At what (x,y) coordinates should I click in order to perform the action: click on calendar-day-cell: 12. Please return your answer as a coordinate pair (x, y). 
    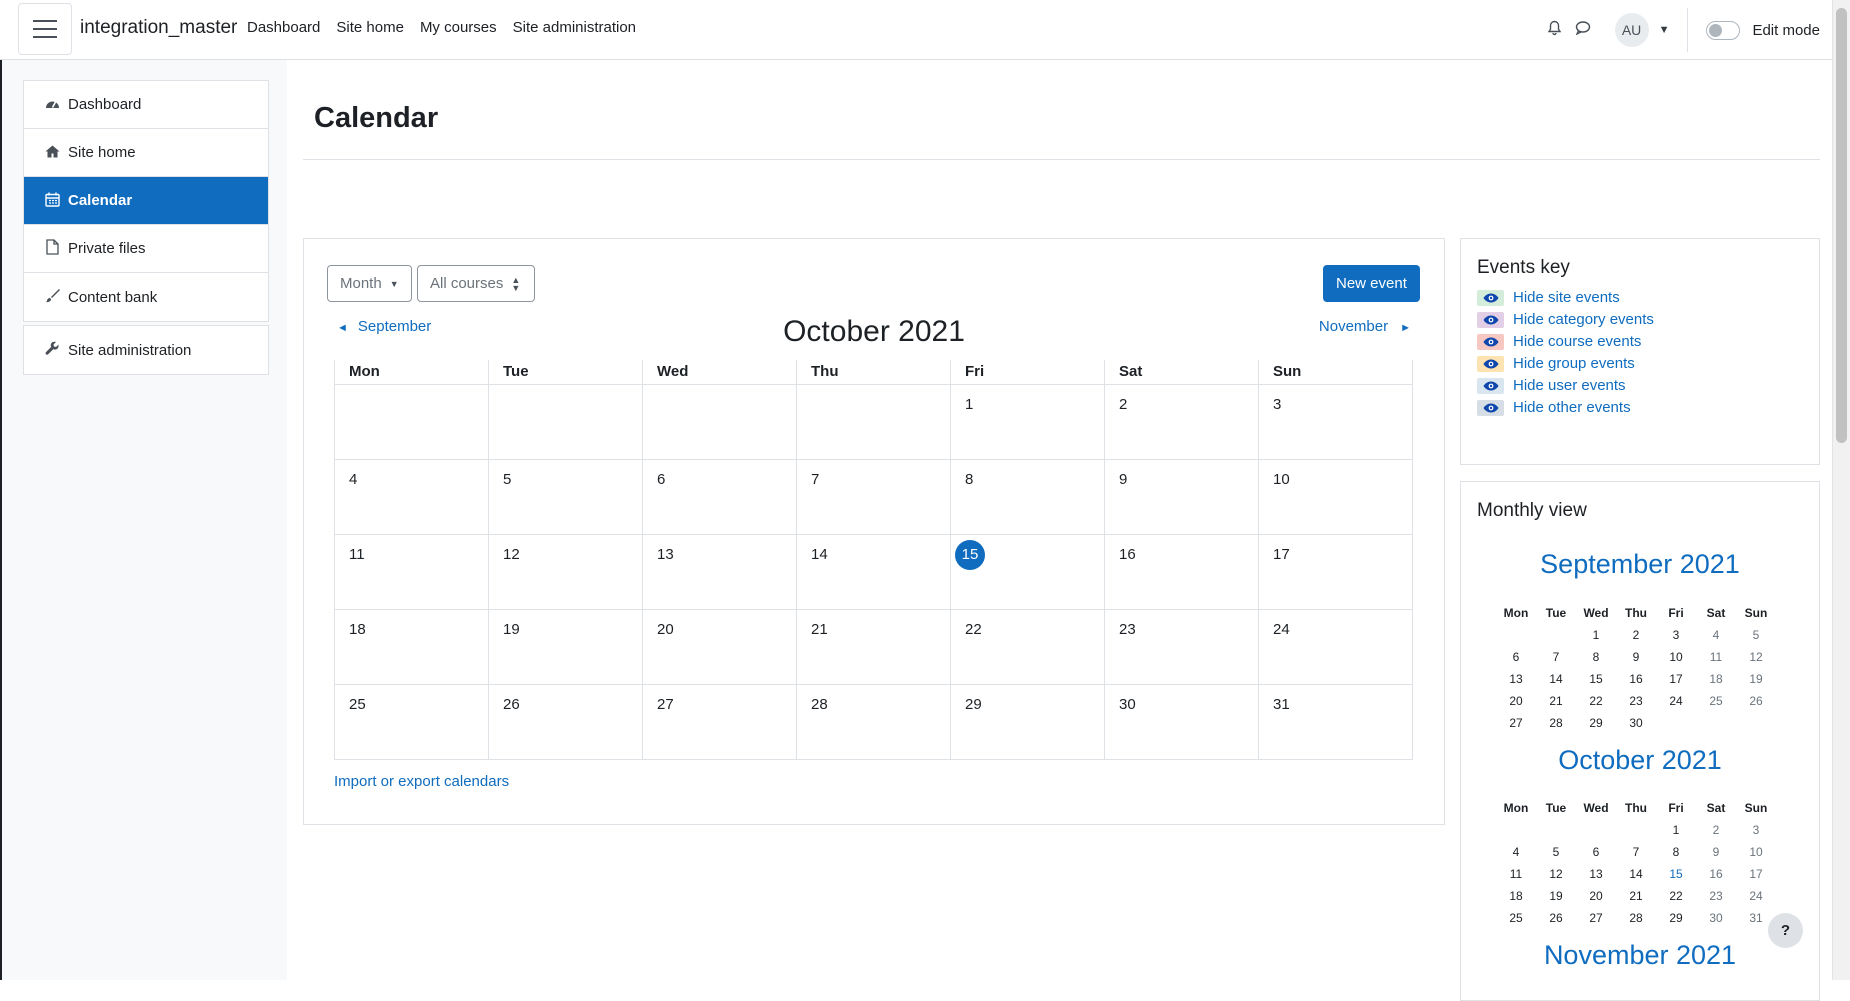
    Looking at the image, I should click on (565, 571).